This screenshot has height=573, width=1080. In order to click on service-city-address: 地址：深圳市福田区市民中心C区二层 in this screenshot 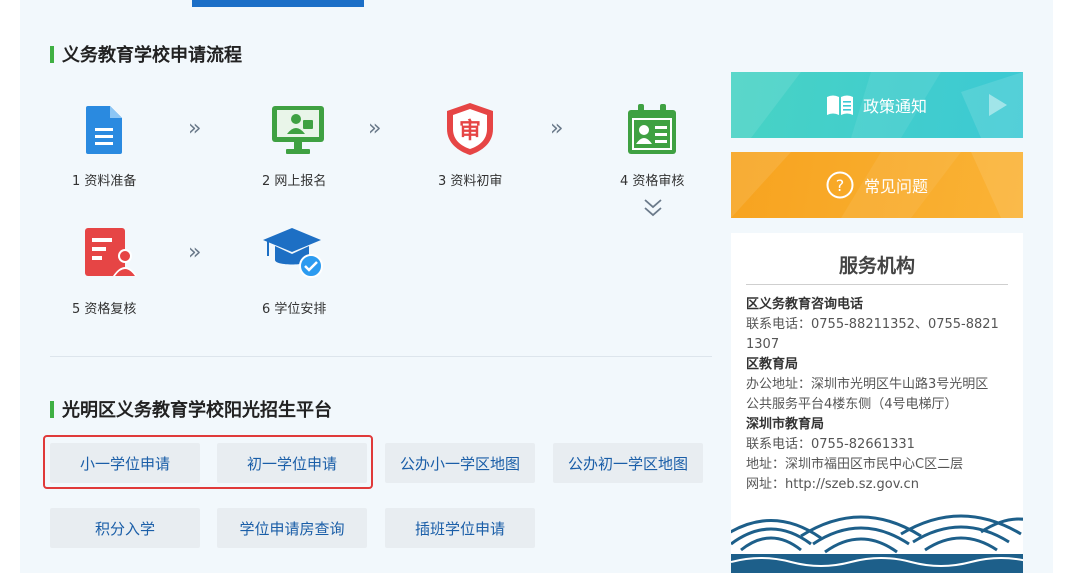, I will do `click(855, 464)`.